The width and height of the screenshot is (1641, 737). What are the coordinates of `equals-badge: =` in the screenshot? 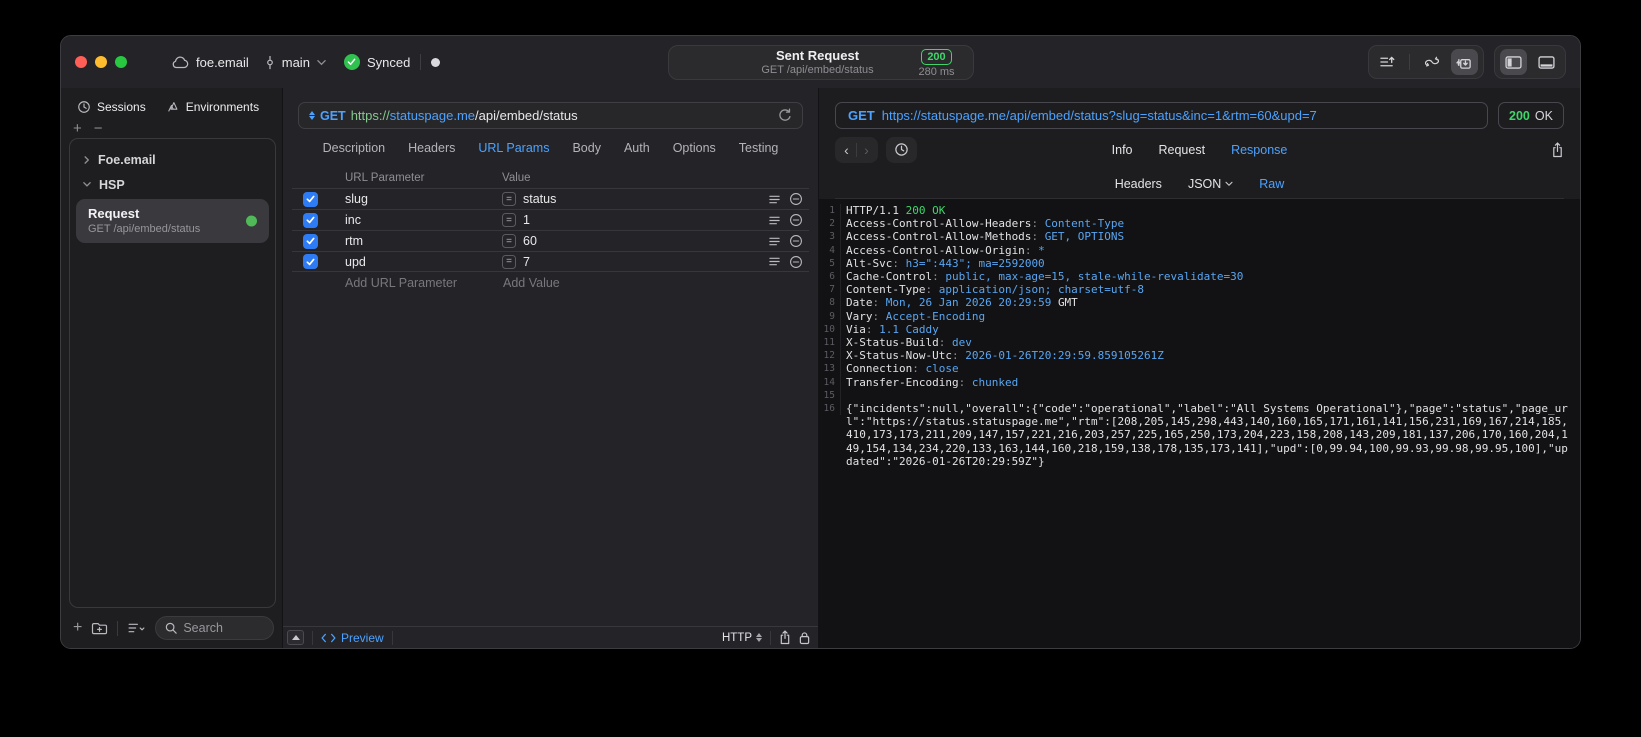 It's located at (509, 241).